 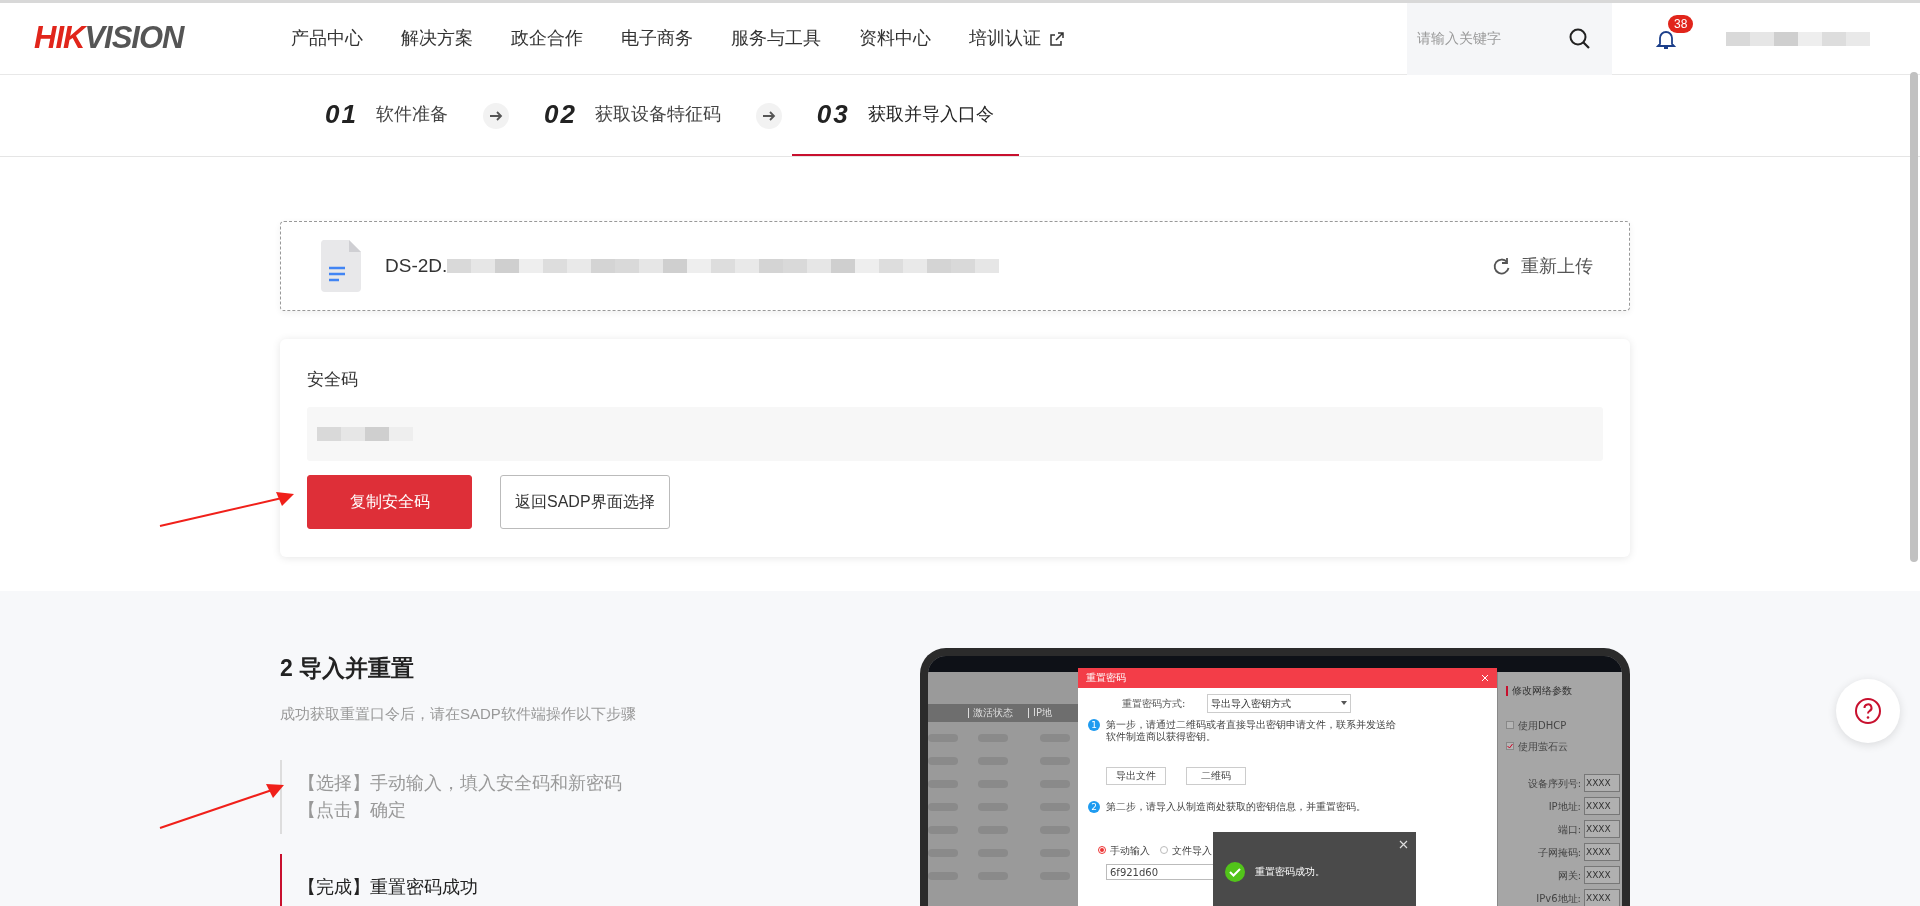 What do you see at coordinates (333, 380) in the screenshot?
I see `security-code-label: 安全码` at bounding box center [333, 380].